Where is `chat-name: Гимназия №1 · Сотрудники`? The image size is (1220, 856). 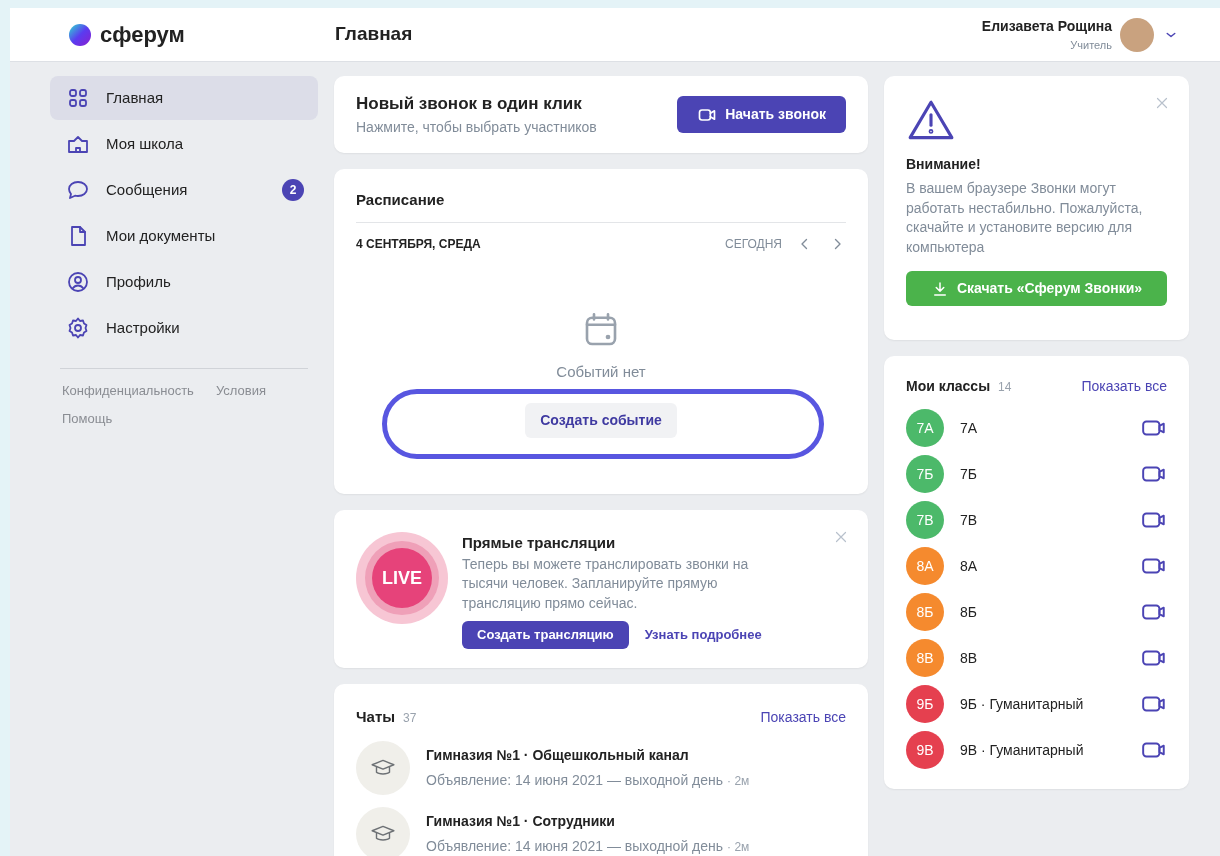
chat-name: Гимназия №1 · Сотрудники is located at coordinates (521, 821).